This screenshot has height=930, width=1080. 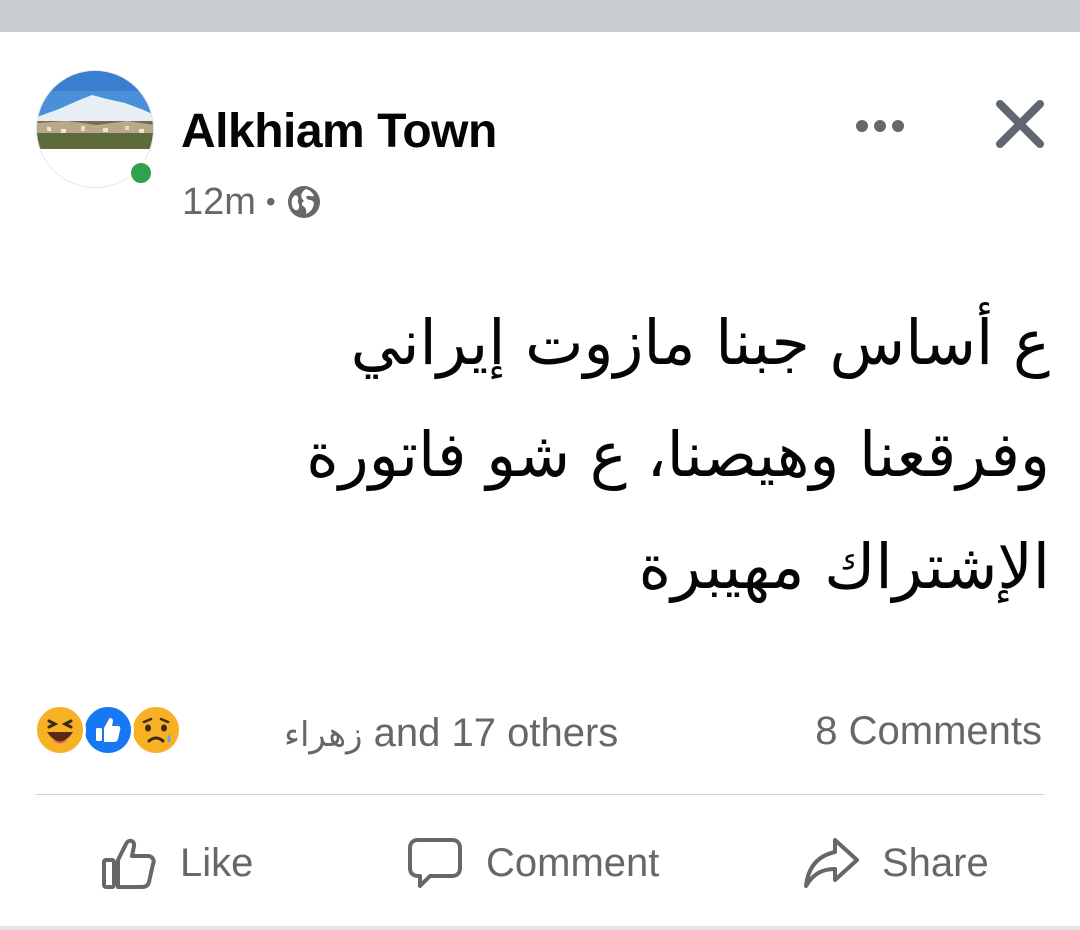 What do you see at coordinates (141, 173) in the screenshot?
I see `online-status-dot` at bounding box center [141, 173].